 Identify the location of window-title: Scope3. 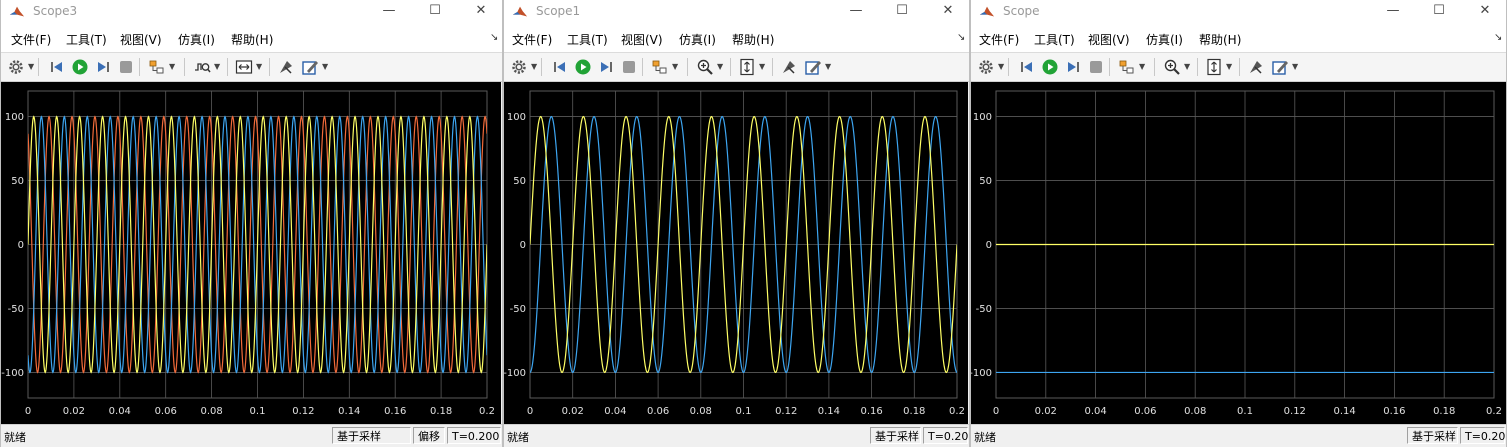
(55, 11).